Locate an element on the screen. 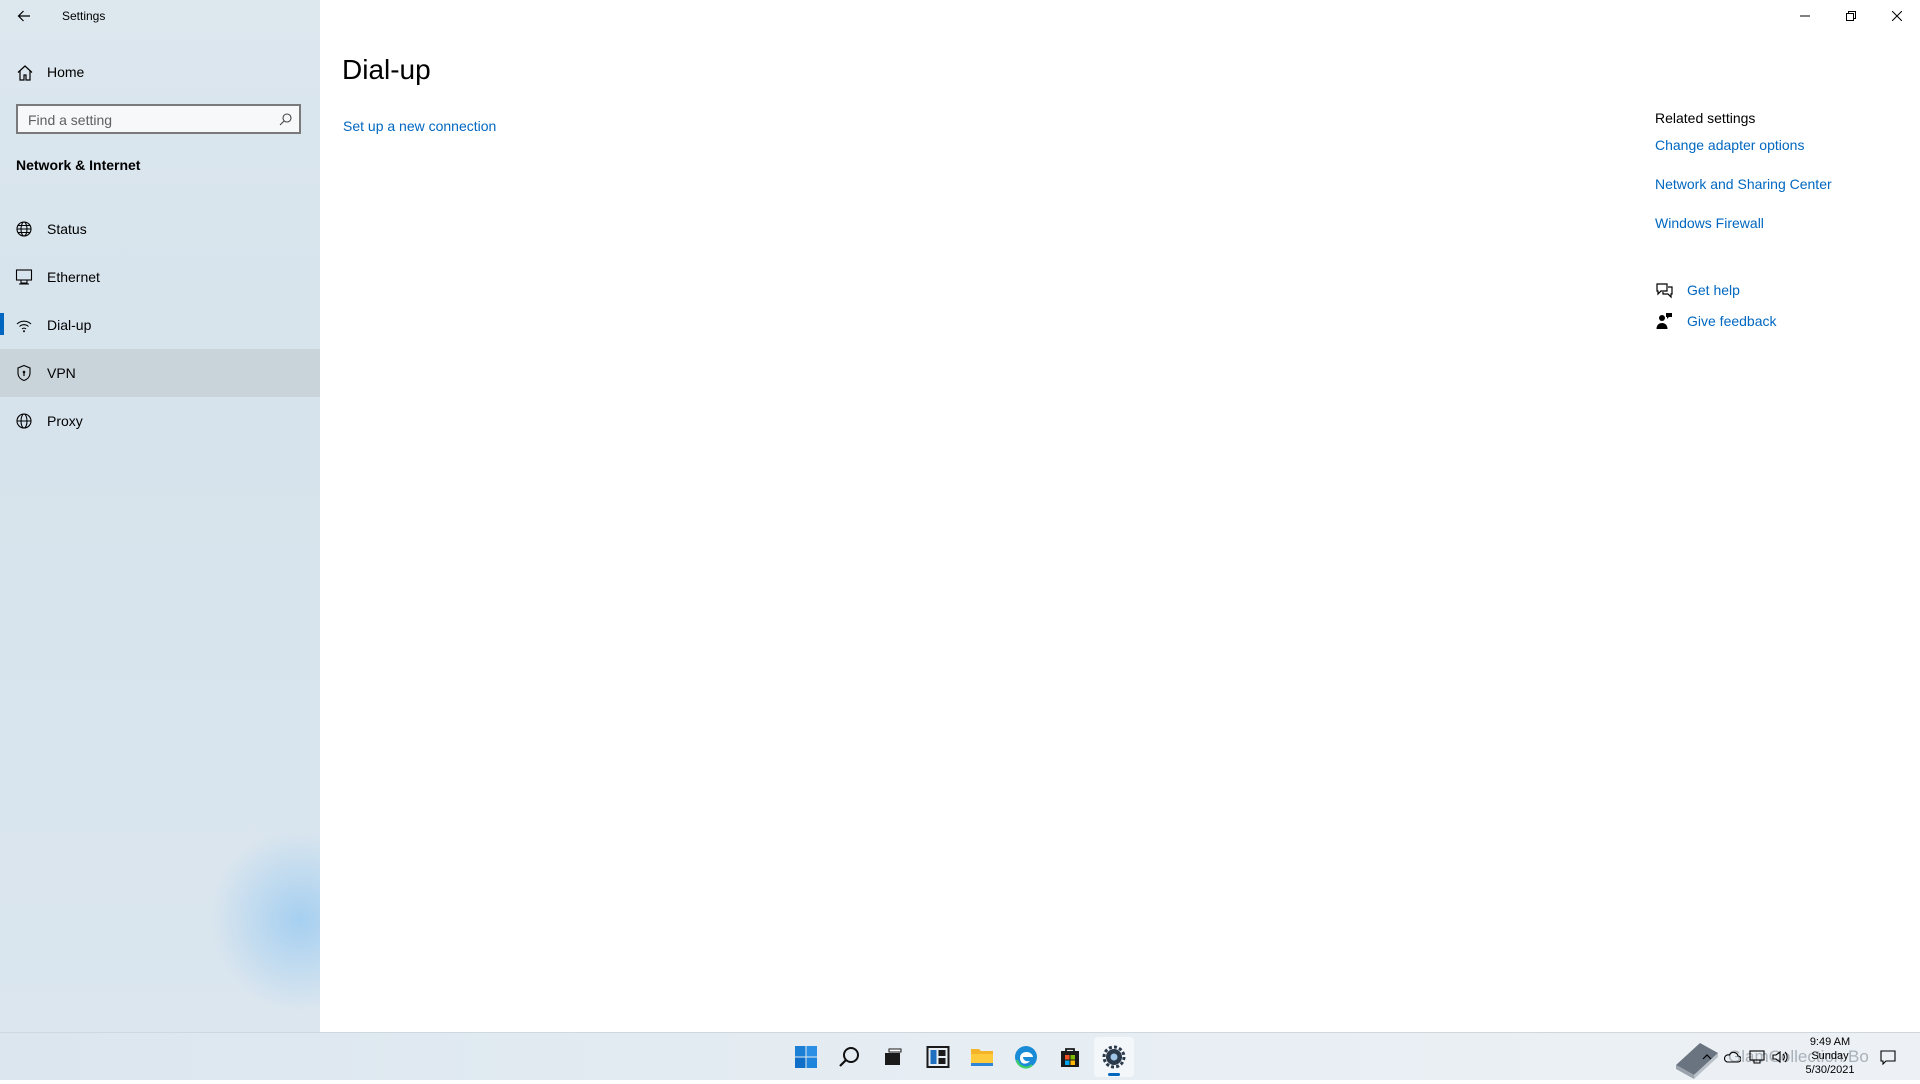 The width and height of the screenshot is (1920, 1084). notification-center-button is located at coordinates (1888, 1057).